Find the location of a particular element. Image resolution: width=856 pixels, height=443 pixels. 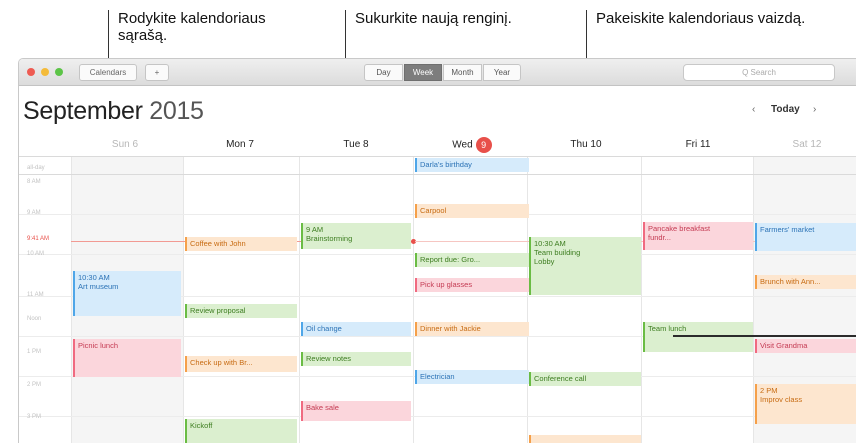

day-header-mon: Mon 7 is located at coordinates (240, 144).